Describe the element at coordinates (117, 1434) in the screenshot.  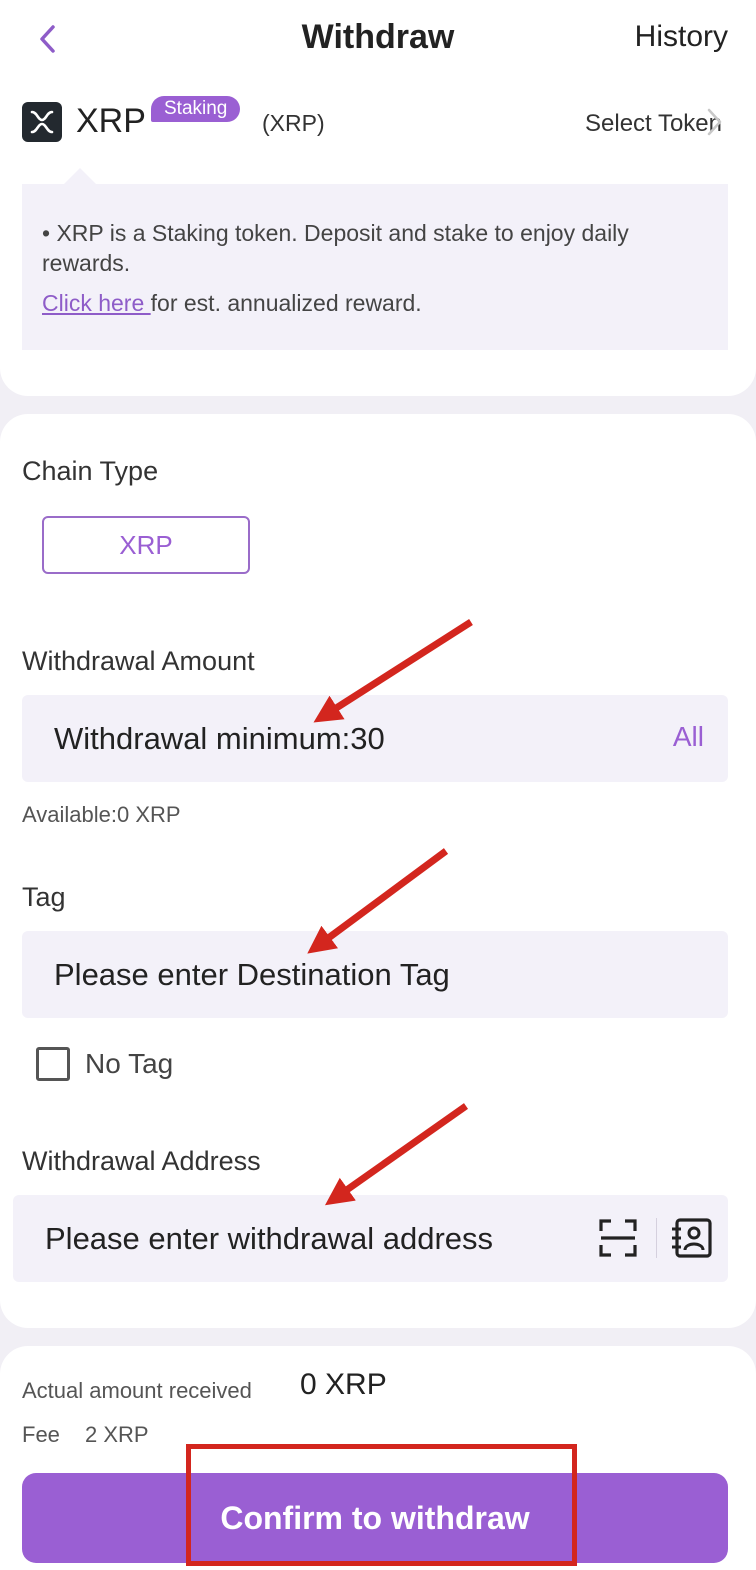
I see `fee-value: 2 XRP` at that location.